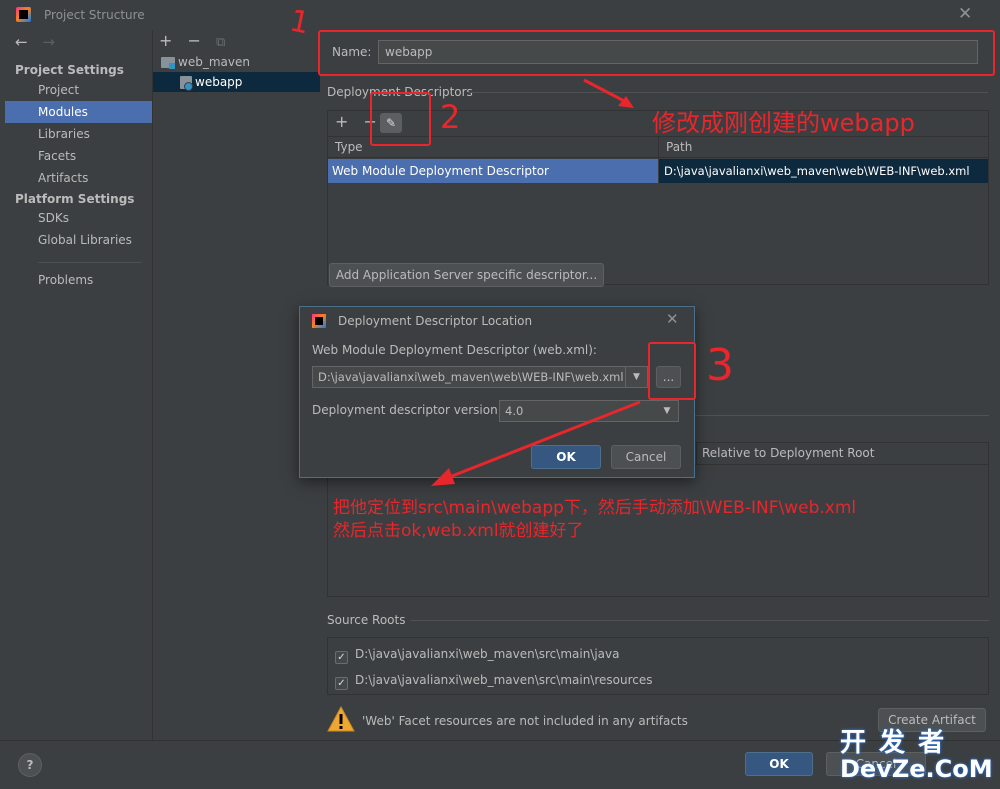  Describe the element at coordinates (788, 453) in the screenshot. I see `column-relative-path: Relative to Deployment Root` at that location.